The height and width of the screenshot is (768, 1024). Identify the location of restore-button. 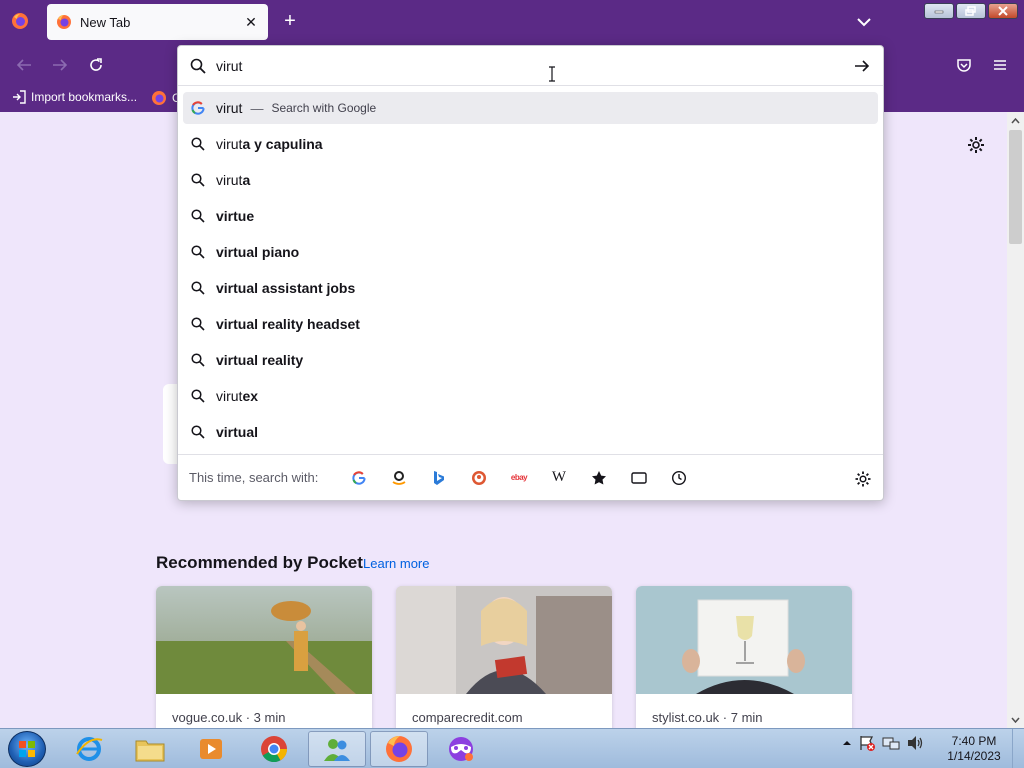
(971, 11).